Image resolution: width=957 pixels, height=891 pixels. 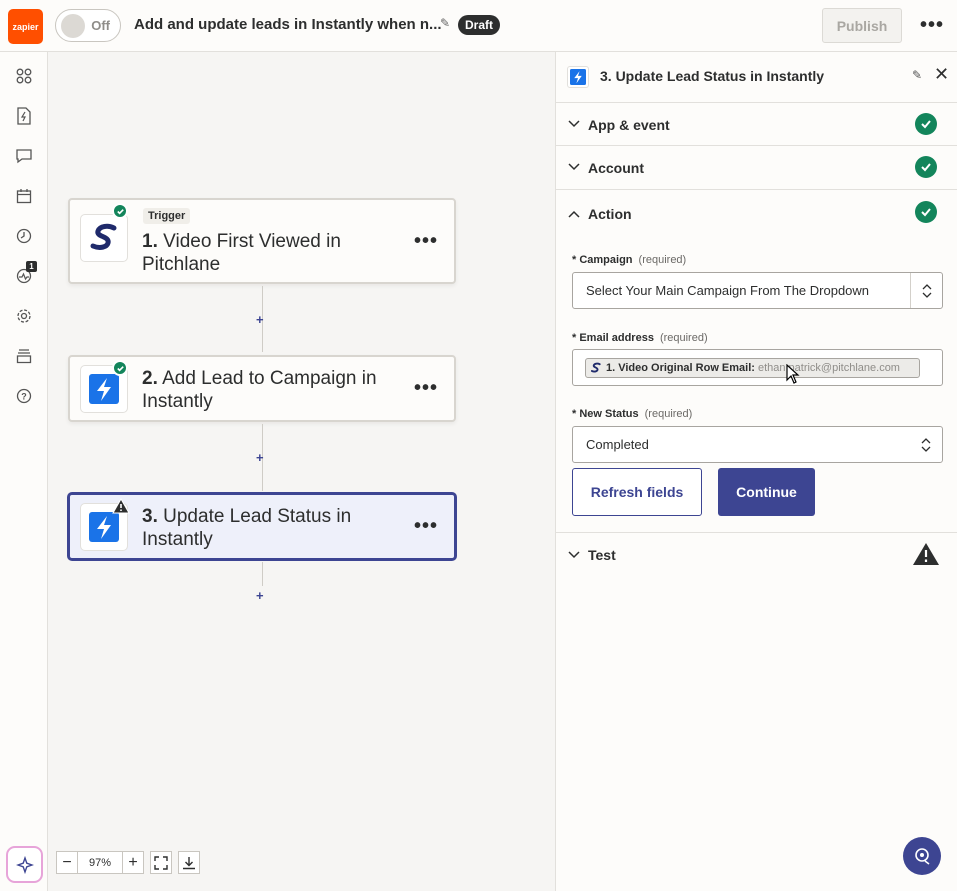 What do you see at coordinates (766, 492) in the screenshot?
I see `continue-button: Continue` at bounding box center [766, 492].